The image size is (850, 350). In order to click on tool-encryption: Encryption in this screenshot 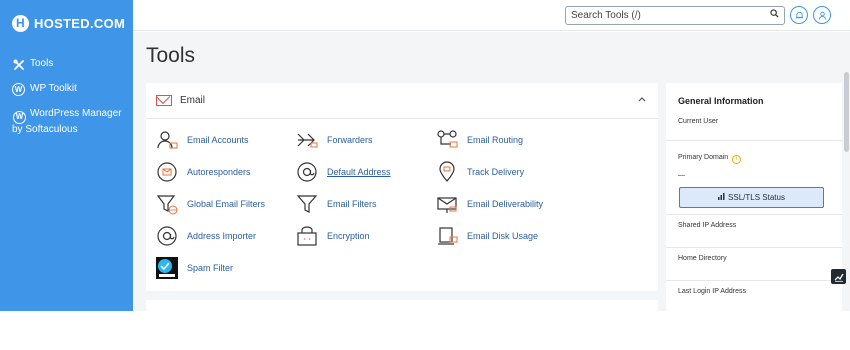, I will do `click(333, 236)`.